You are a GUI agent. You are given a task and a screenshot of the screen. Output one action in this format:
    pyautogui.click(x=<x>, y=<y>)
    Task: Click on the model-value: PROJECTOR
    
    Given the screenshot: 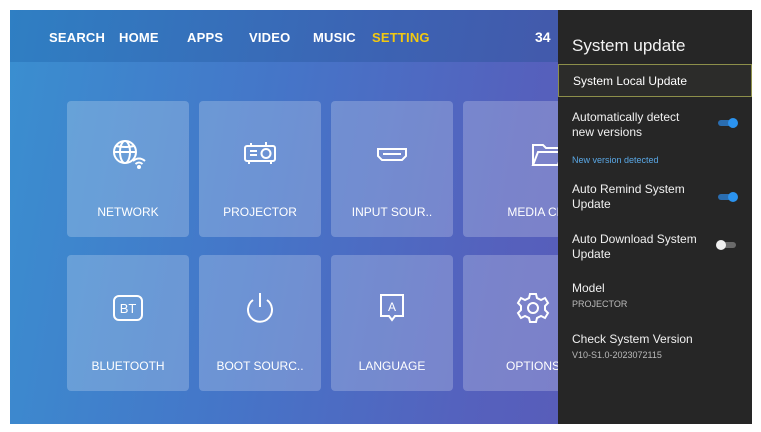 What is the action you would take?
    pyautogui.click(x=600, y=304)
    